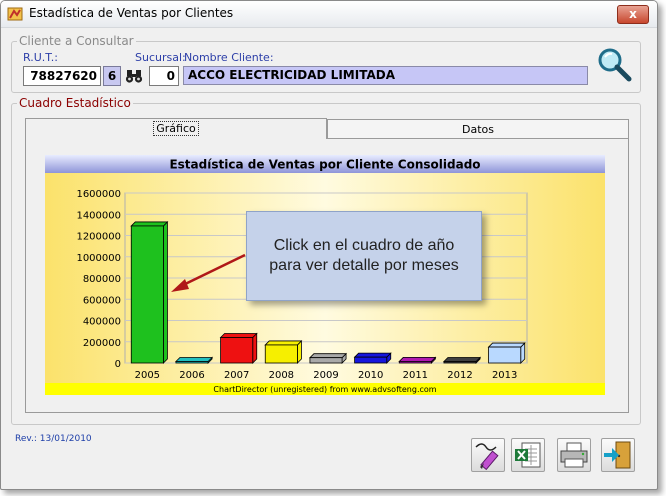 The width and height of the screenshot is (666, 496). I want to click on bar-2008, so click(283, 351).